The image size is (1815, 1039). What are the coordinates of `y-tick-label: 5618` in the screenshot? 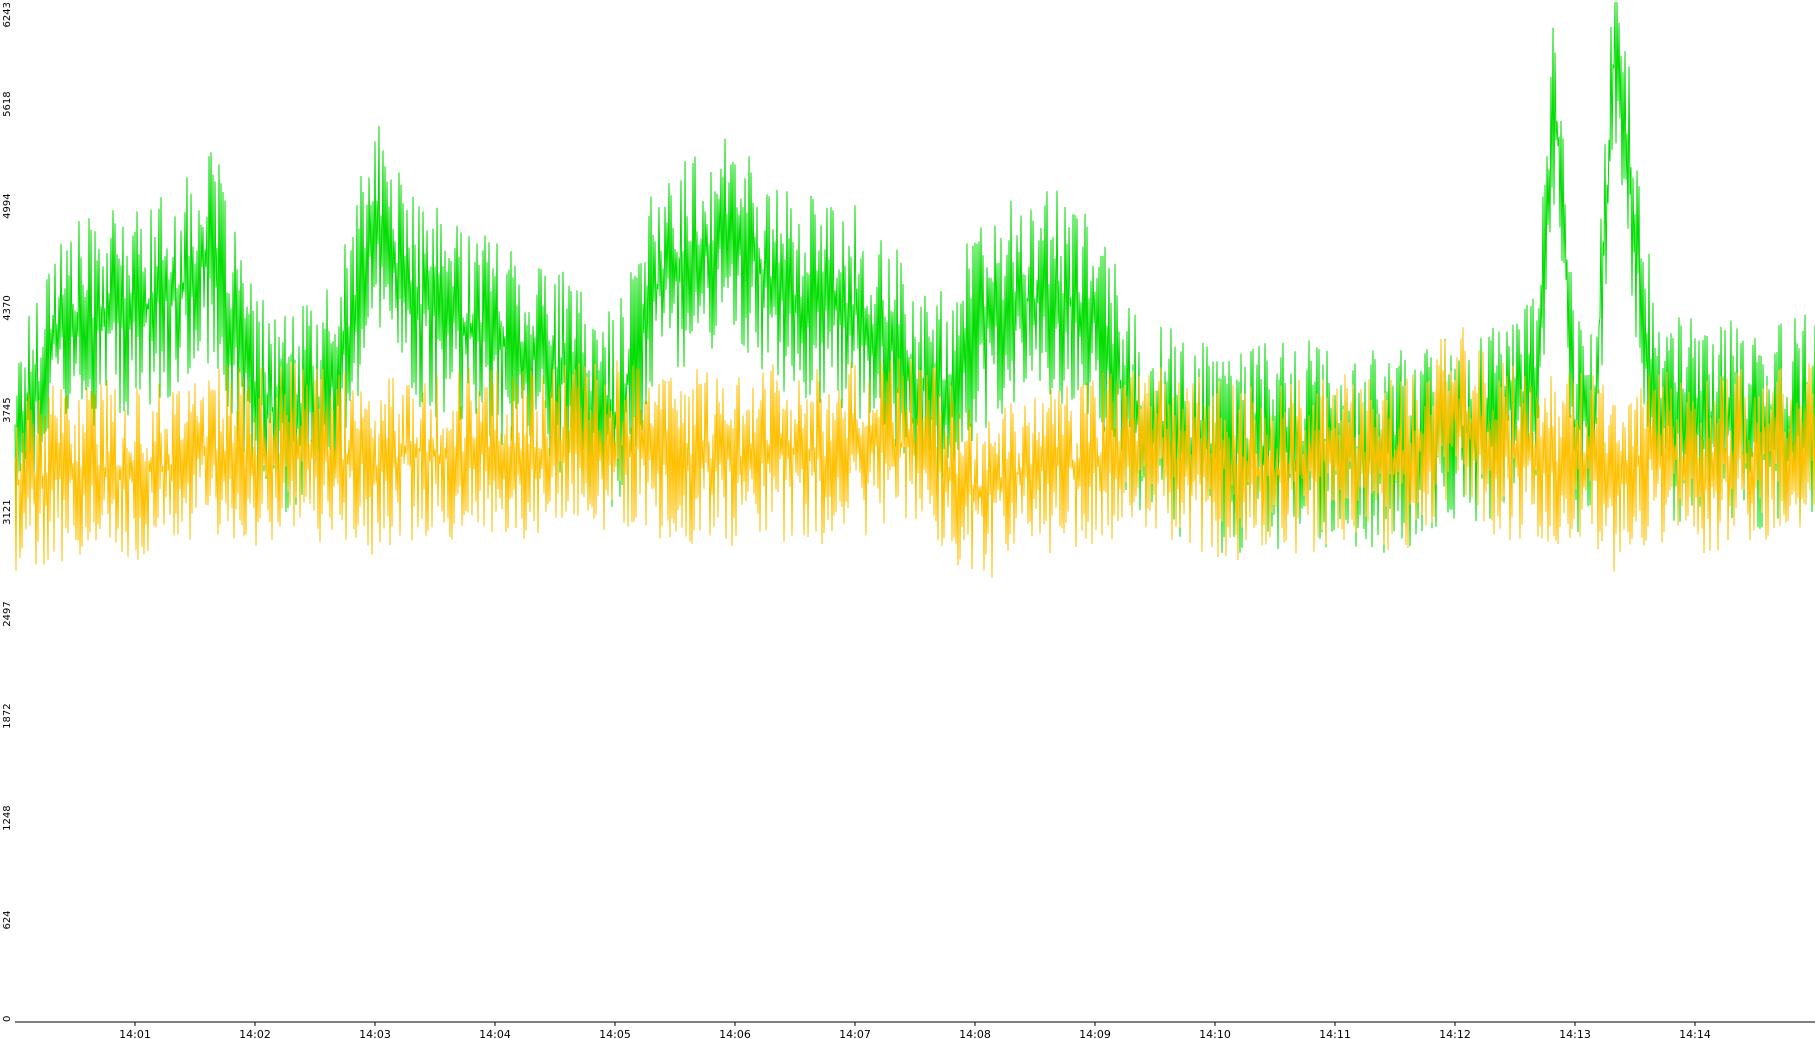 It's located at (7, 103).